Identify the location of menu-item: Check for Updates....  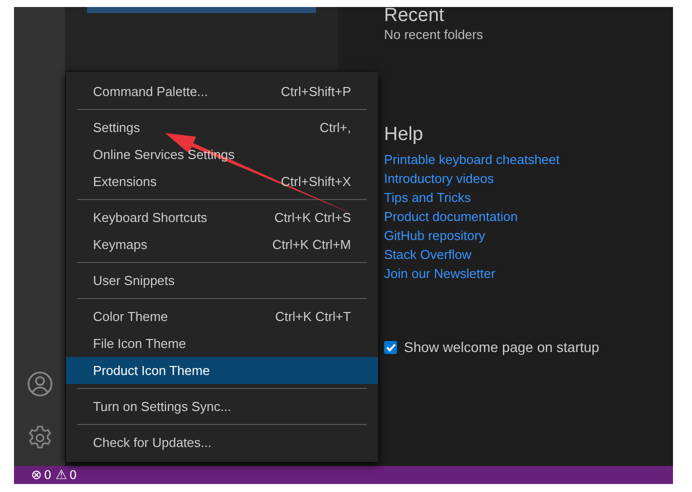
(222, 442).